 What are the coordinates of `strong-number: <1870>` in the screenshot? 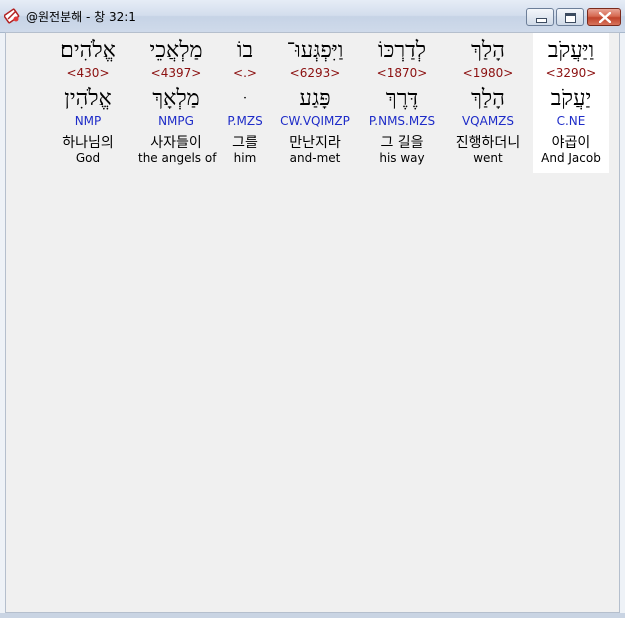 It's located at (402, 73).